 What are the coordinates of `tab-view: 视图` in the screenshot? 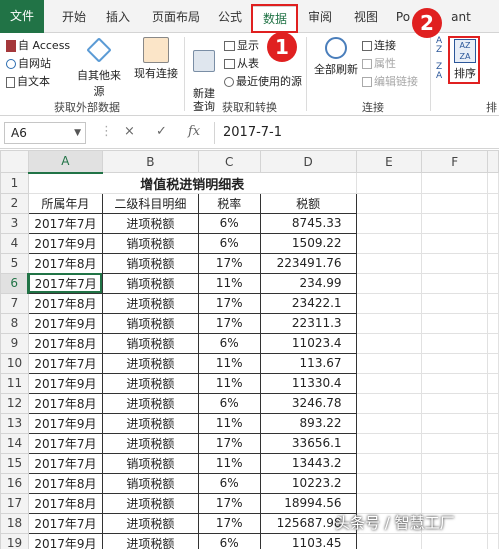 It's located at (366, 19).